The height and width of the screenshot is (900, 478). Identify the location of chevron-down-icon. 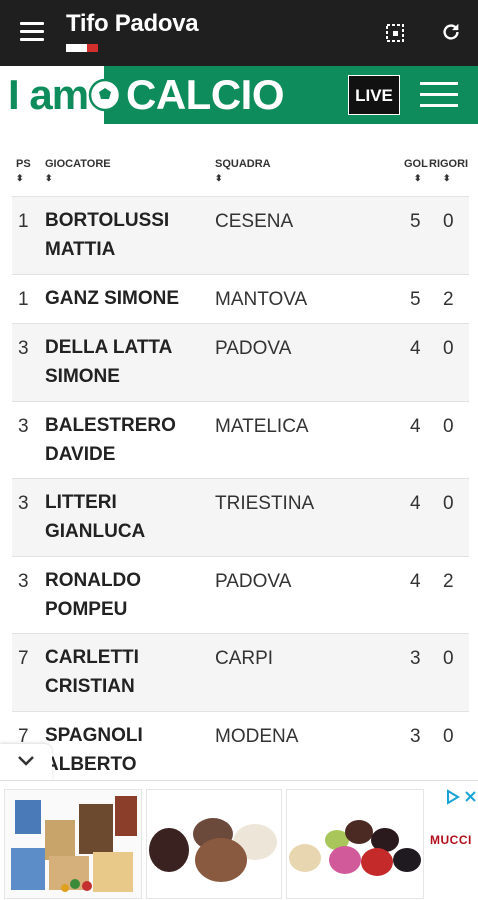
(26, 761).